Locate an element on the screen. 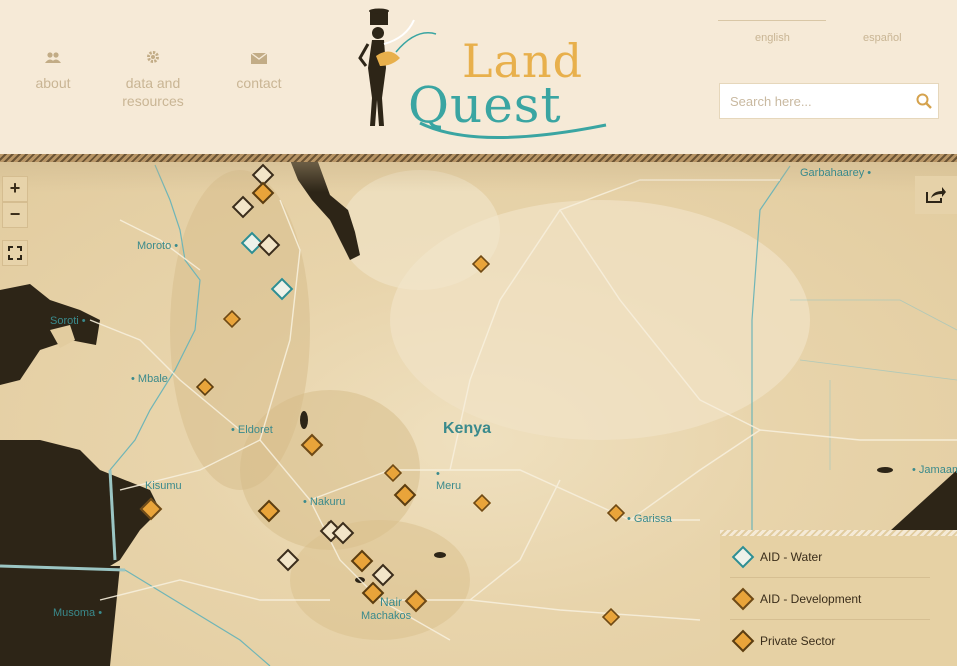 The image size is (957, 666). nav-data-resources: data and resources is located at coordinates (153, 80).